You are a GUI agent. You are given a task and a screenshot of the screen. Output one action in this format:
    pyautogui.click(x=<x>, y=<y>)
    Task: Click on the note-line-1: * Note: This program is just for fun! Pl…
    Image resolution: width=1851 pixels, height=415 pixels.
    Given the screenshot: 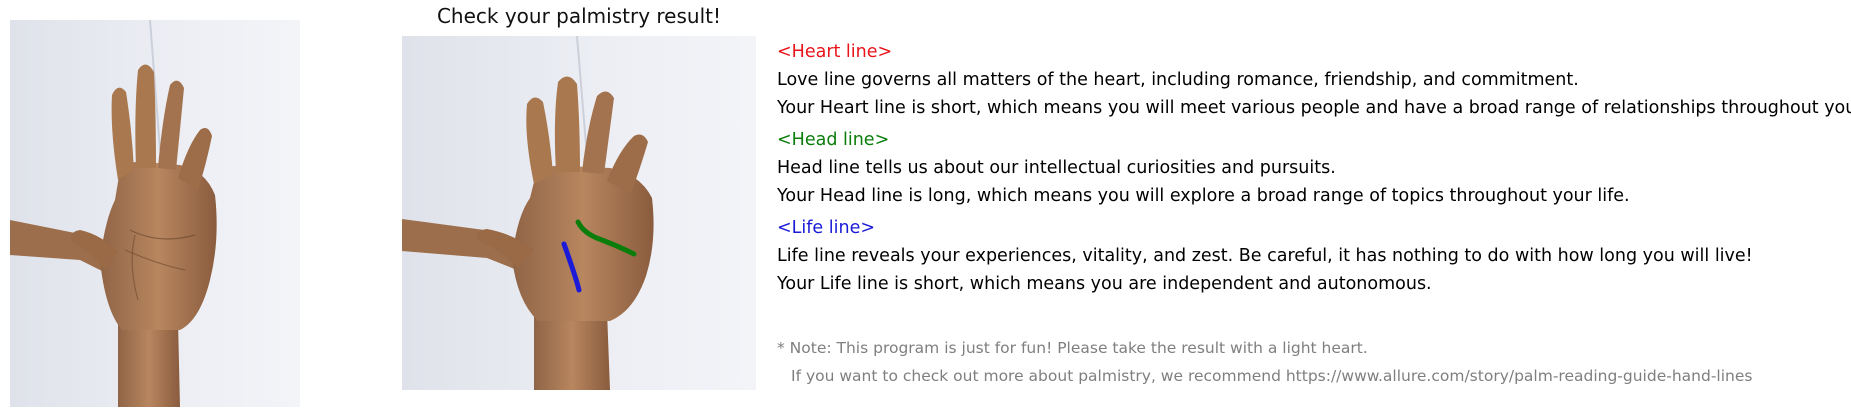 What is the action you would take?
    pyautogui.click(x=1072, y=348)
    